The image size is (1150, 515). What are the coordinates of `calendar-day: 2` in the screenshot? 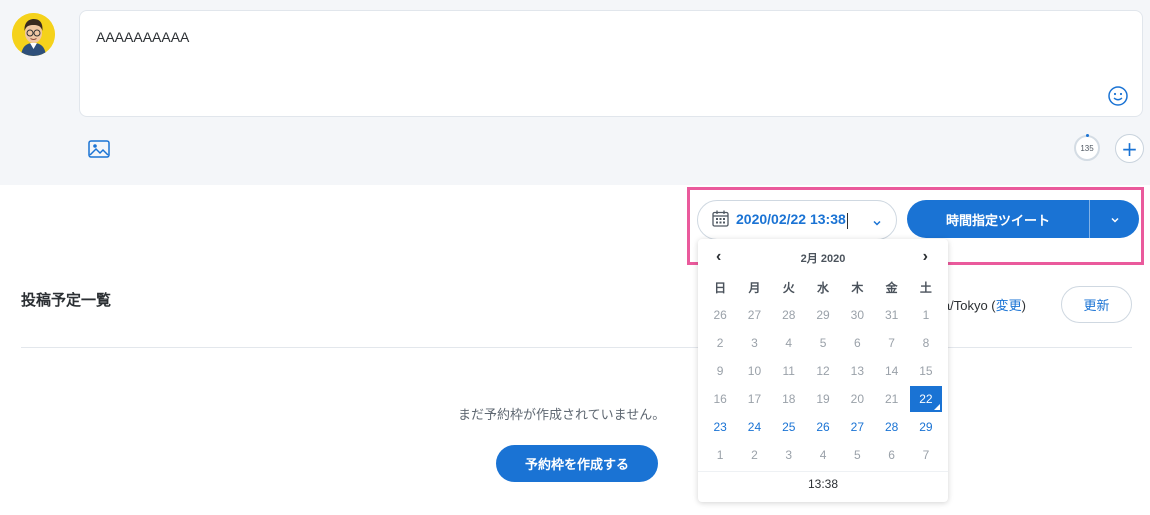 It's located at (720, 343).